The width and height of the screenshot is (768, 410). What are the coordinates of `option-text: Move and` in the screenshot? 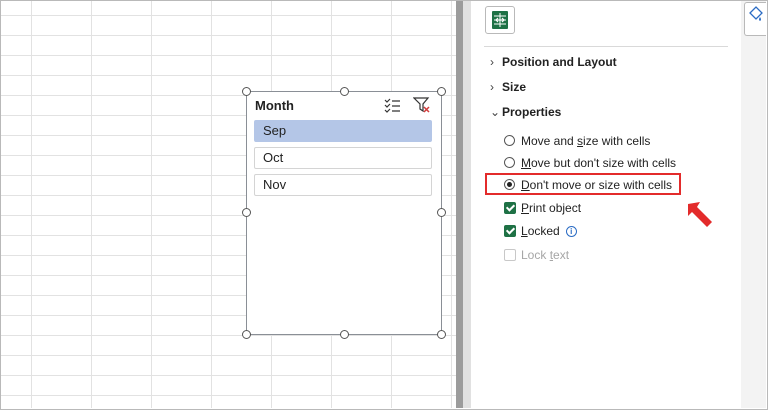 It's located at (549, 141).